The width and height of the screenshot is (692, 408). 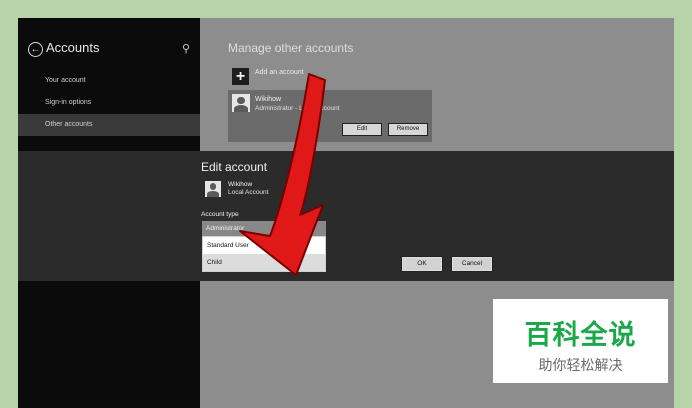 I want to click on user-avatar-icon, so click(x=241, y=103).